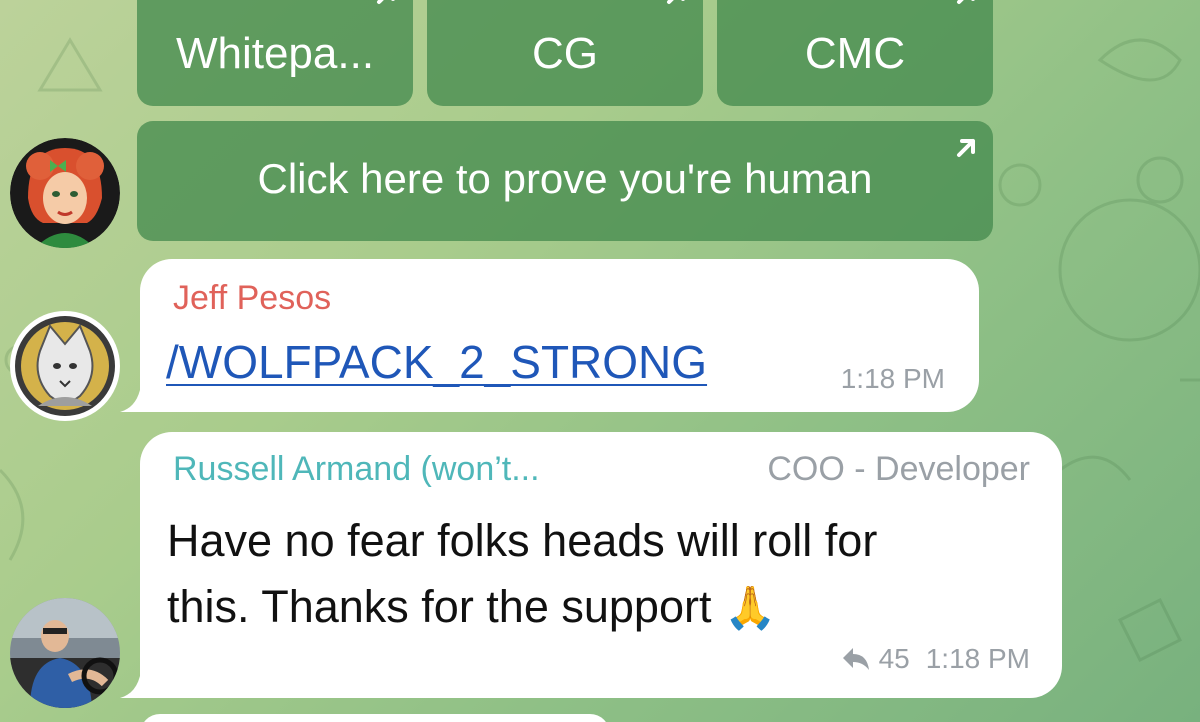 The image size is (1200, 722). Describe the element at coordinates (65, 193) in the screenshot. I see `bot-avatar` at that location.